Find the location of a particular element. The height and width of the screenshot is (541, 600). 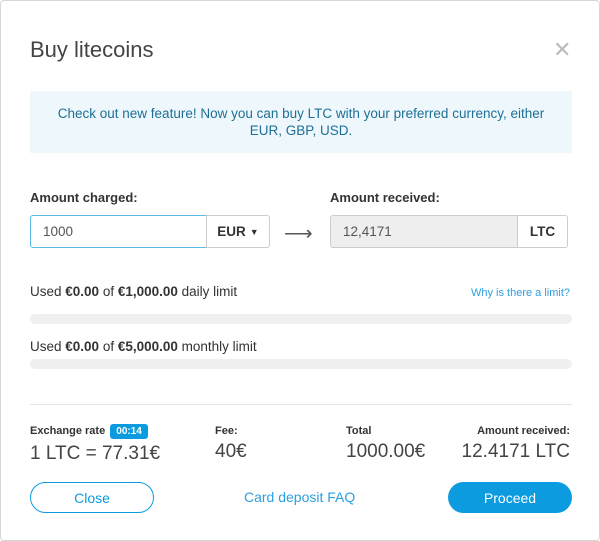

amount-charged-input: 1000 is located at coordinates (118, 231).